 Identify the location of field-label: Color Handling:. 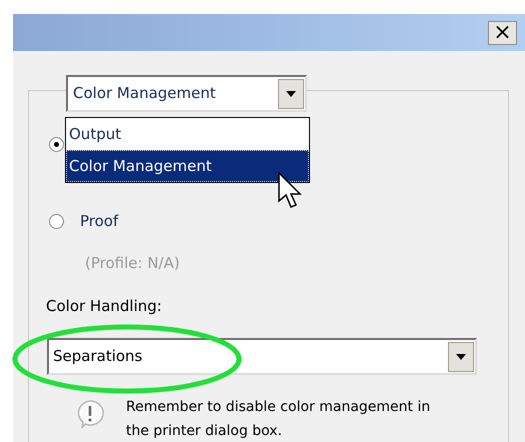
(104, 306).